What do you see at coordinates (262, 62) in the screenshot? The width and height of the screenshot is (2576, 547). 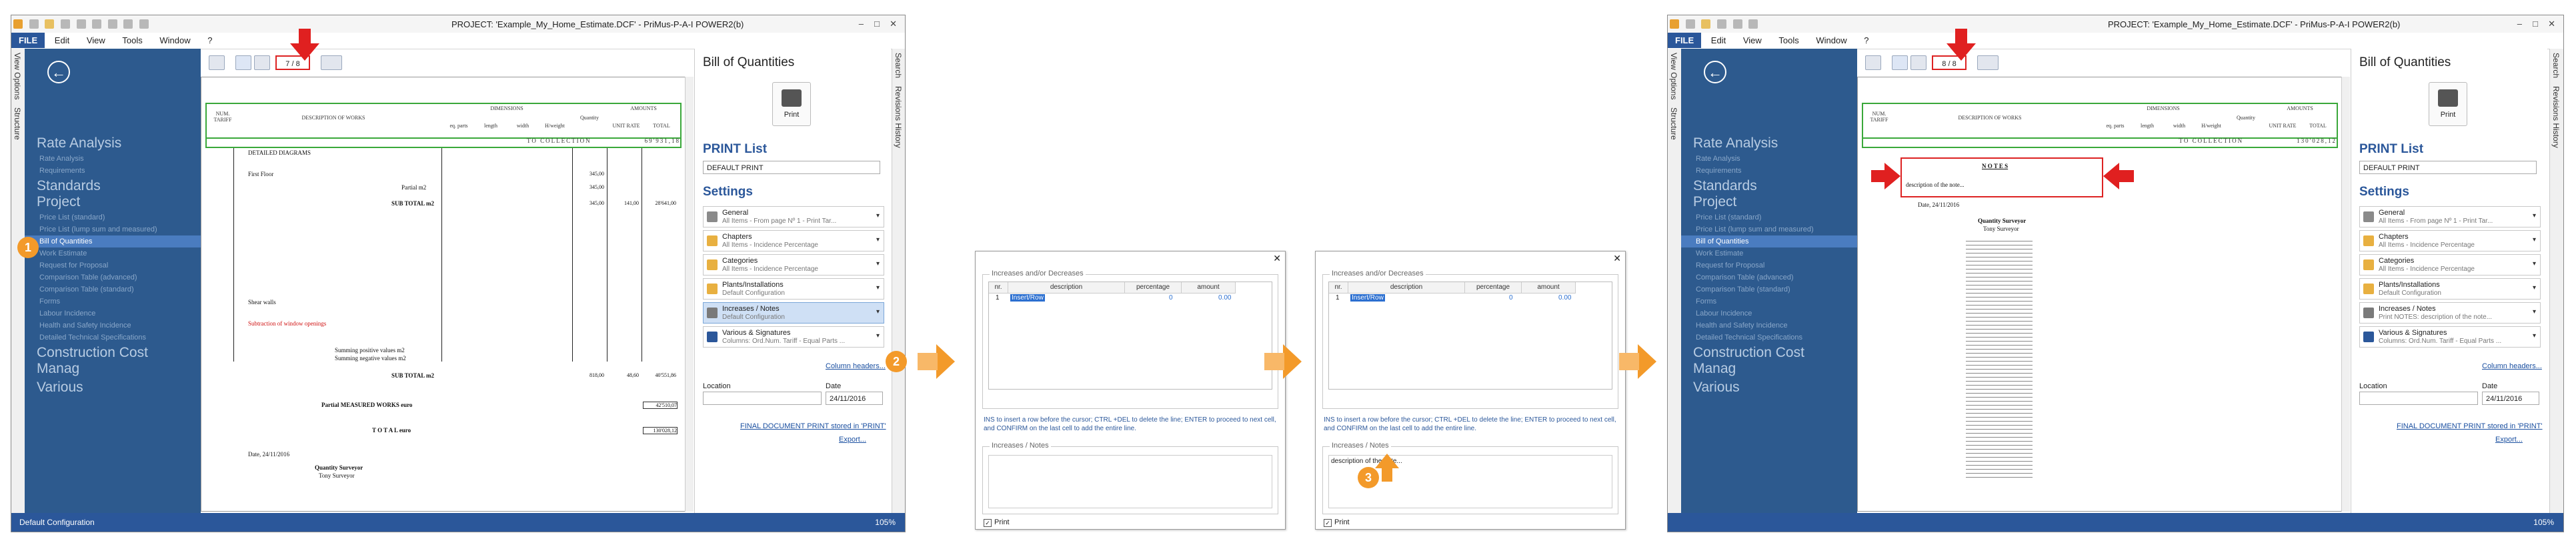 I see `down-arrow-icon` at bounding box center [262, 62].